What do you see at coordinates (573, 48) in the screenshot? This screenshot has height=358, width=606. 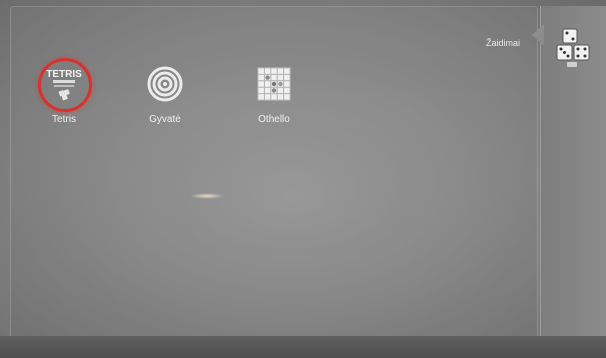 I see `dice-icon` at bounding box center [573, 48].